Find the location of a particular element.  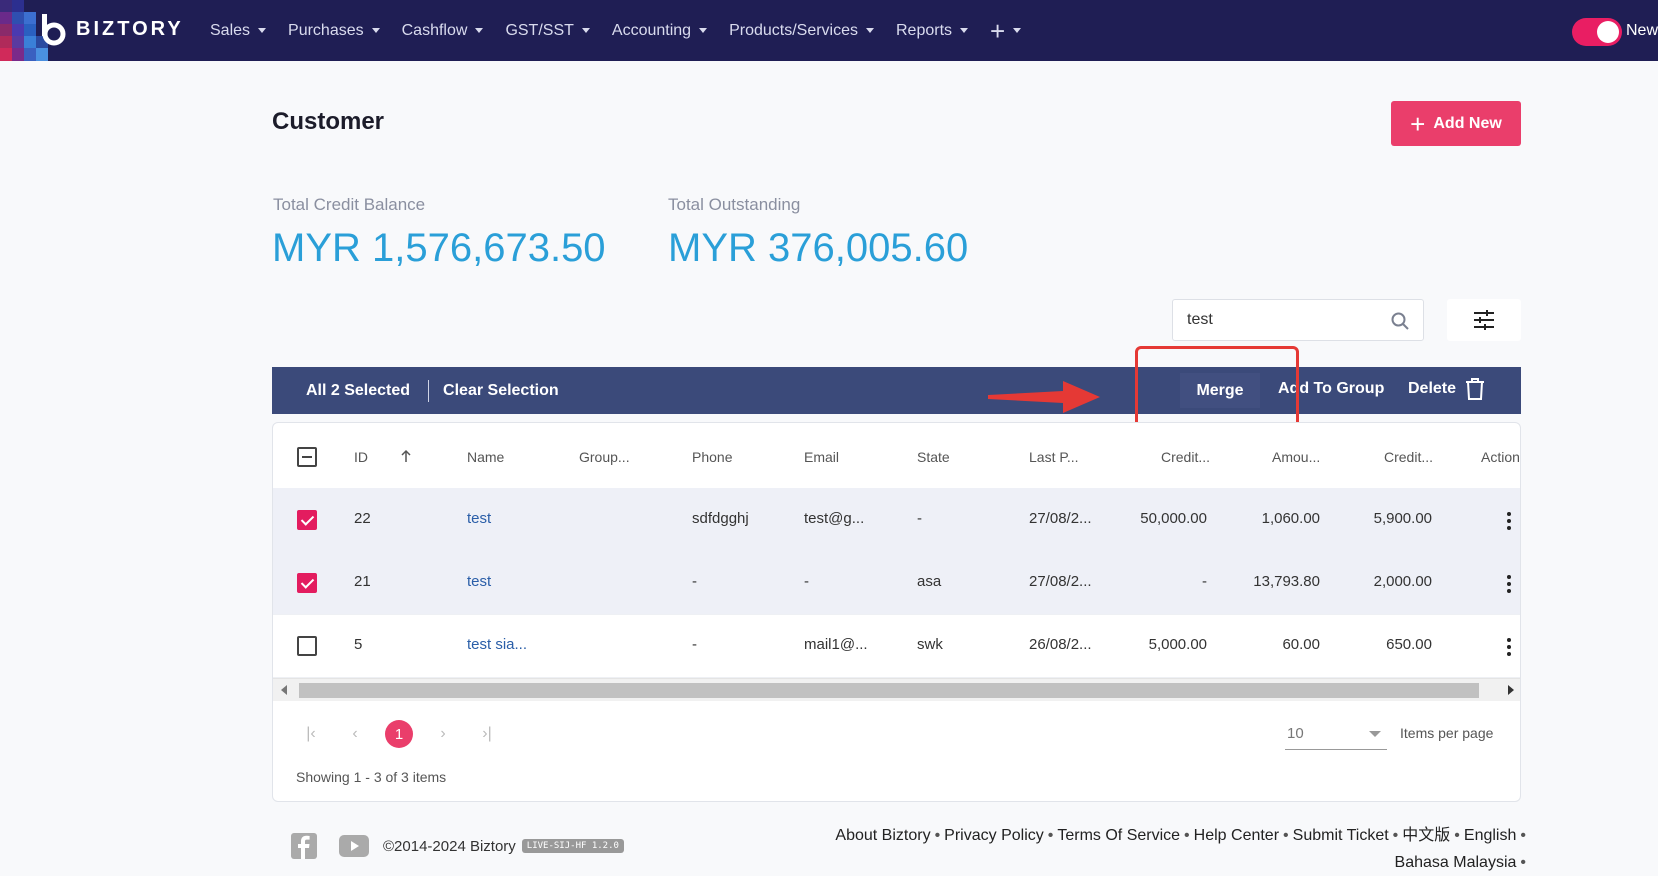

add-new-button: + Add New is located at coordinates (1456, 123).